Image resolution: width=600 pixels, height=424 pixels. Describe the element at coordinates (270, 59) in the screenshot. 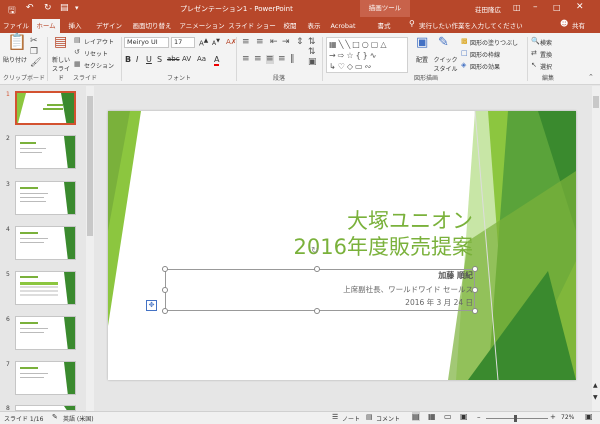

I see `align-right-icon: ≡` at that location.